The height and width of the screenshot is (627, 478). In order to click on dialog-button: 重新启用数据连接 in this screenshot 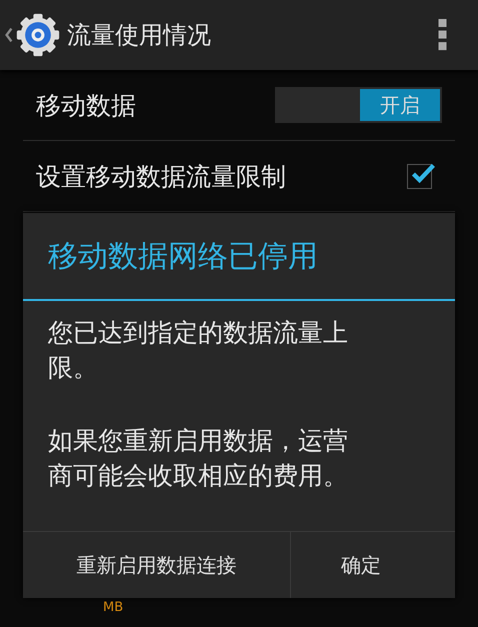, I will do `click(157, 565)`.